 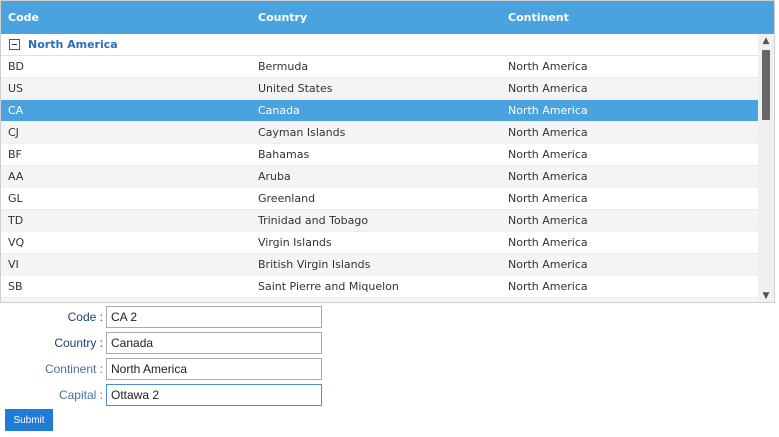 What do you see at coordinates (379, 300) in the screenshot?
I see `table-row: MBMartiniqueNorth America` at bounding box center [379, 300].